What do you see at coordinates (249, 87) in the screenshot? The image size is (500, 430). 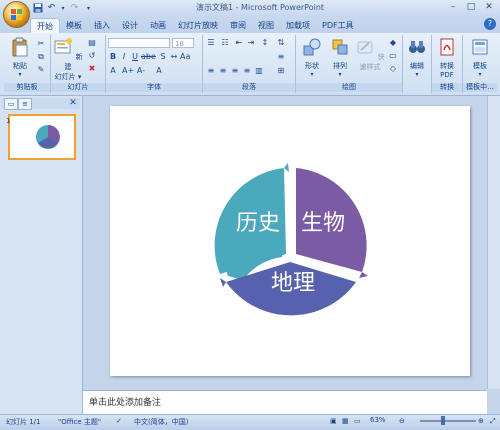 I see `paragraph-group-label: 段落` at bounding box center [249, 87].